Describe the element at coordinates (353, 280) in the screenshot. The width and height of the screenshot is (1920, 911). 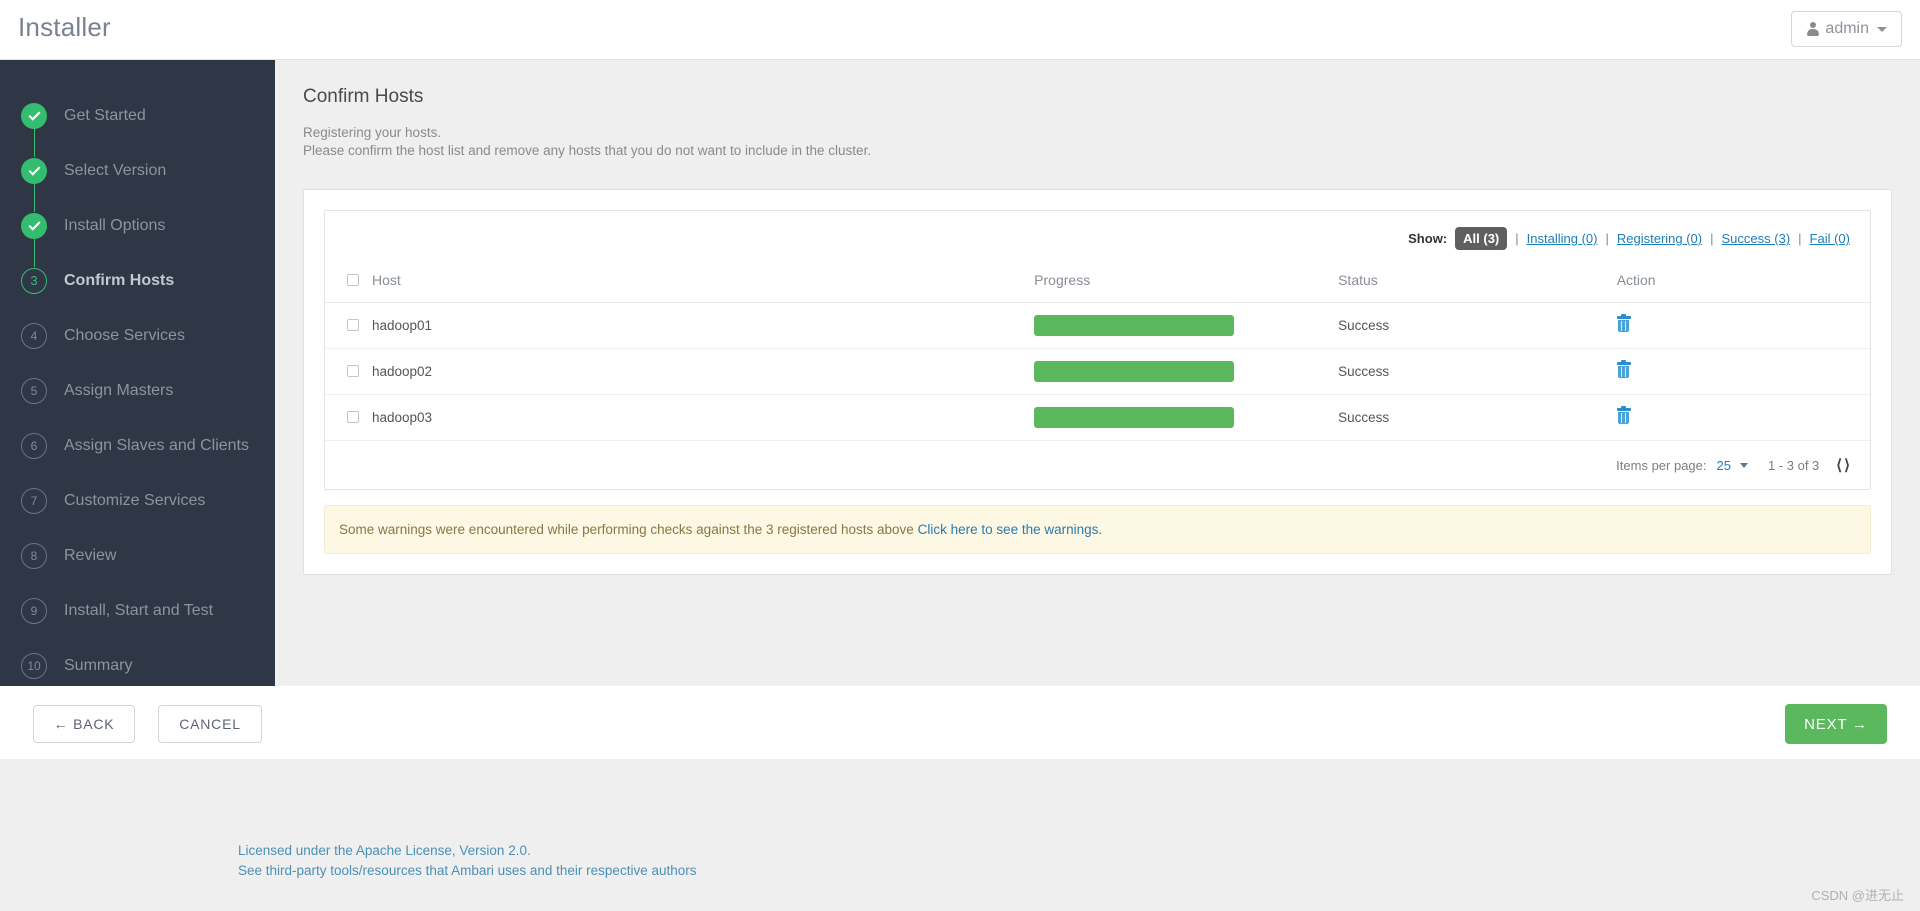
I see `select-all-checkbox` at that location.